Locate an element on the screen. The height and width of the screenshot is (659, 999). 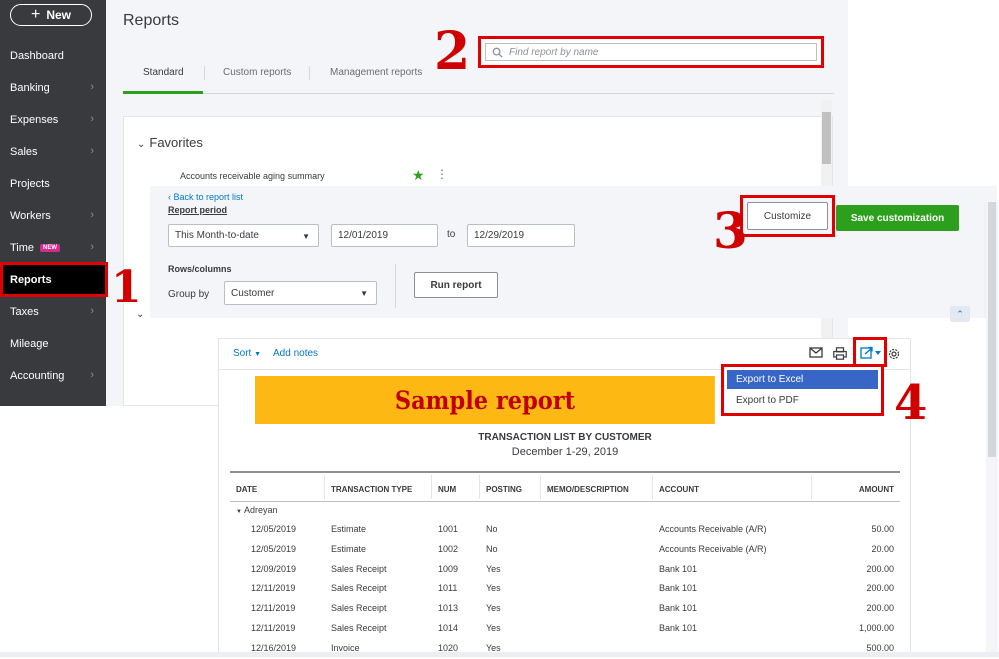
sidebar-item-sales: Sales › is located at coordinates (53, 152).